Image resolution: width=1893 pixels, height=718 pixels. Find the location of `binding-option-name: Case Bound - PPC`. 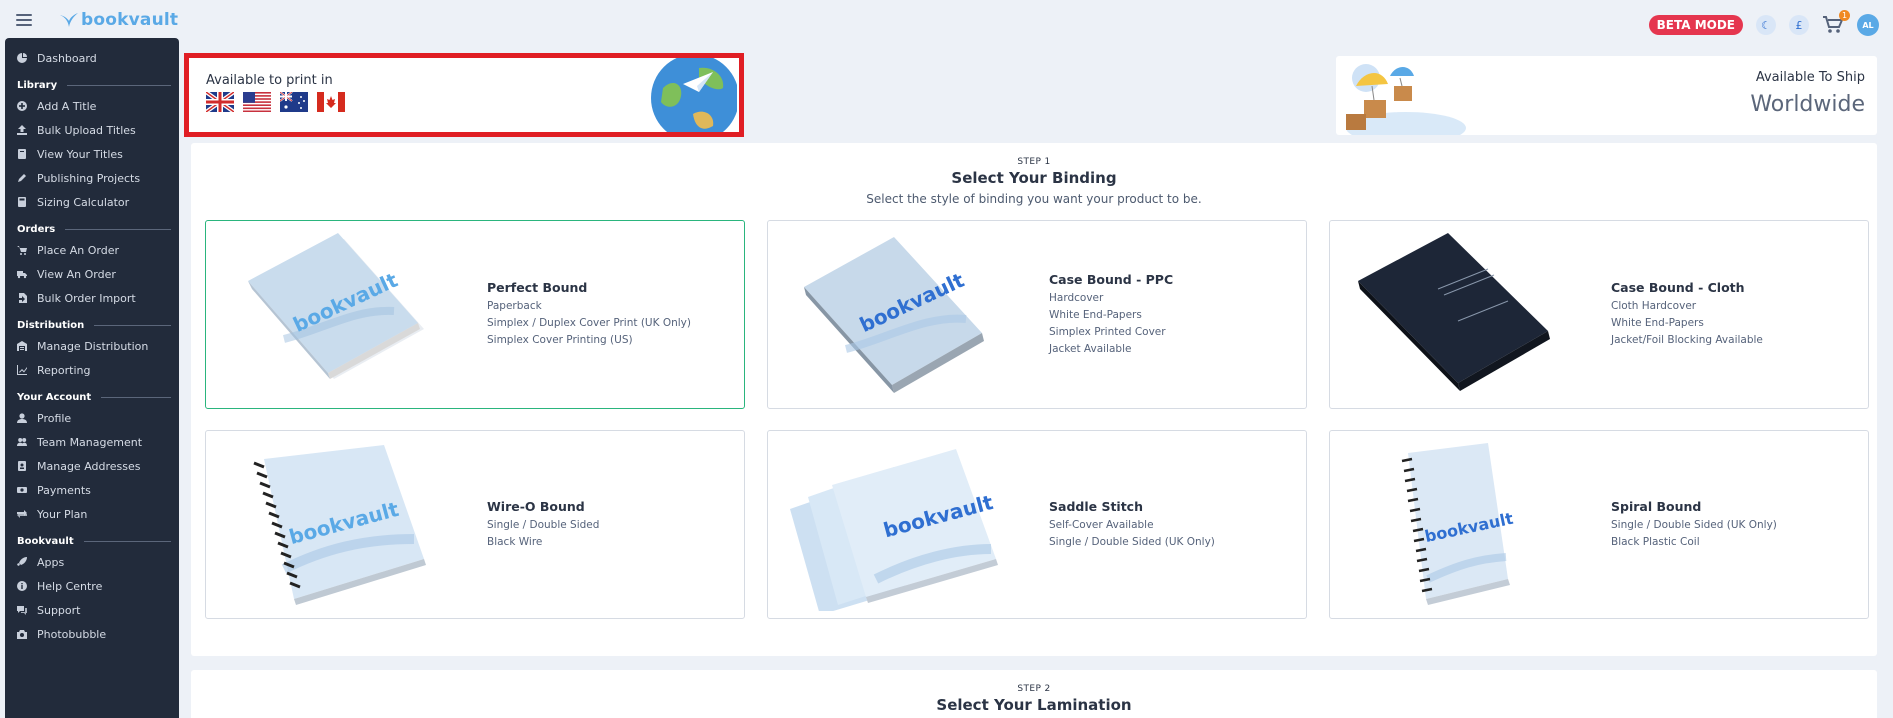

binding-option-name: Case Bound - PPC is located at coordinates (1111, 279).